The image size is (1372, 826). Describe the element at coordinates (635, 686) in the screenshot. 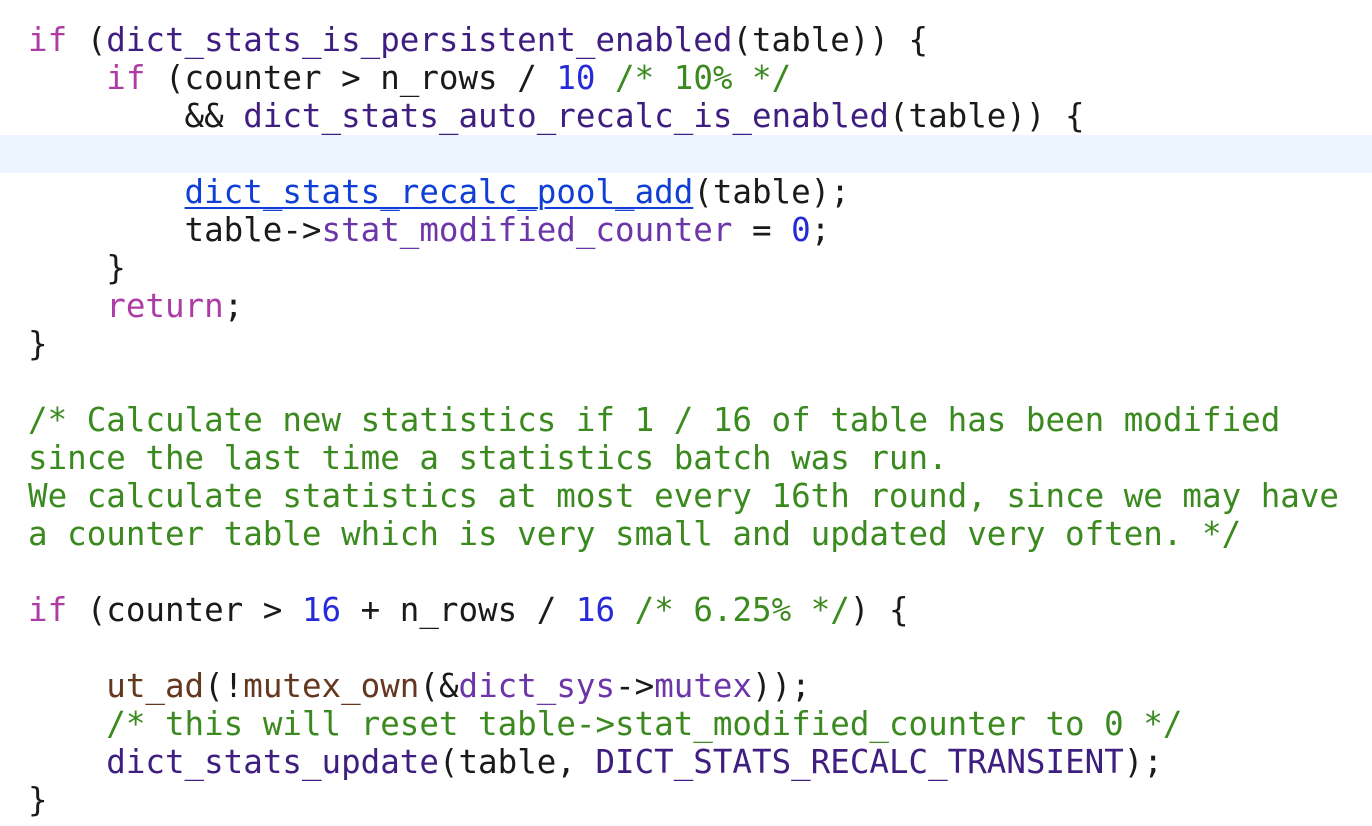

I see `code-text: ->` at that location.